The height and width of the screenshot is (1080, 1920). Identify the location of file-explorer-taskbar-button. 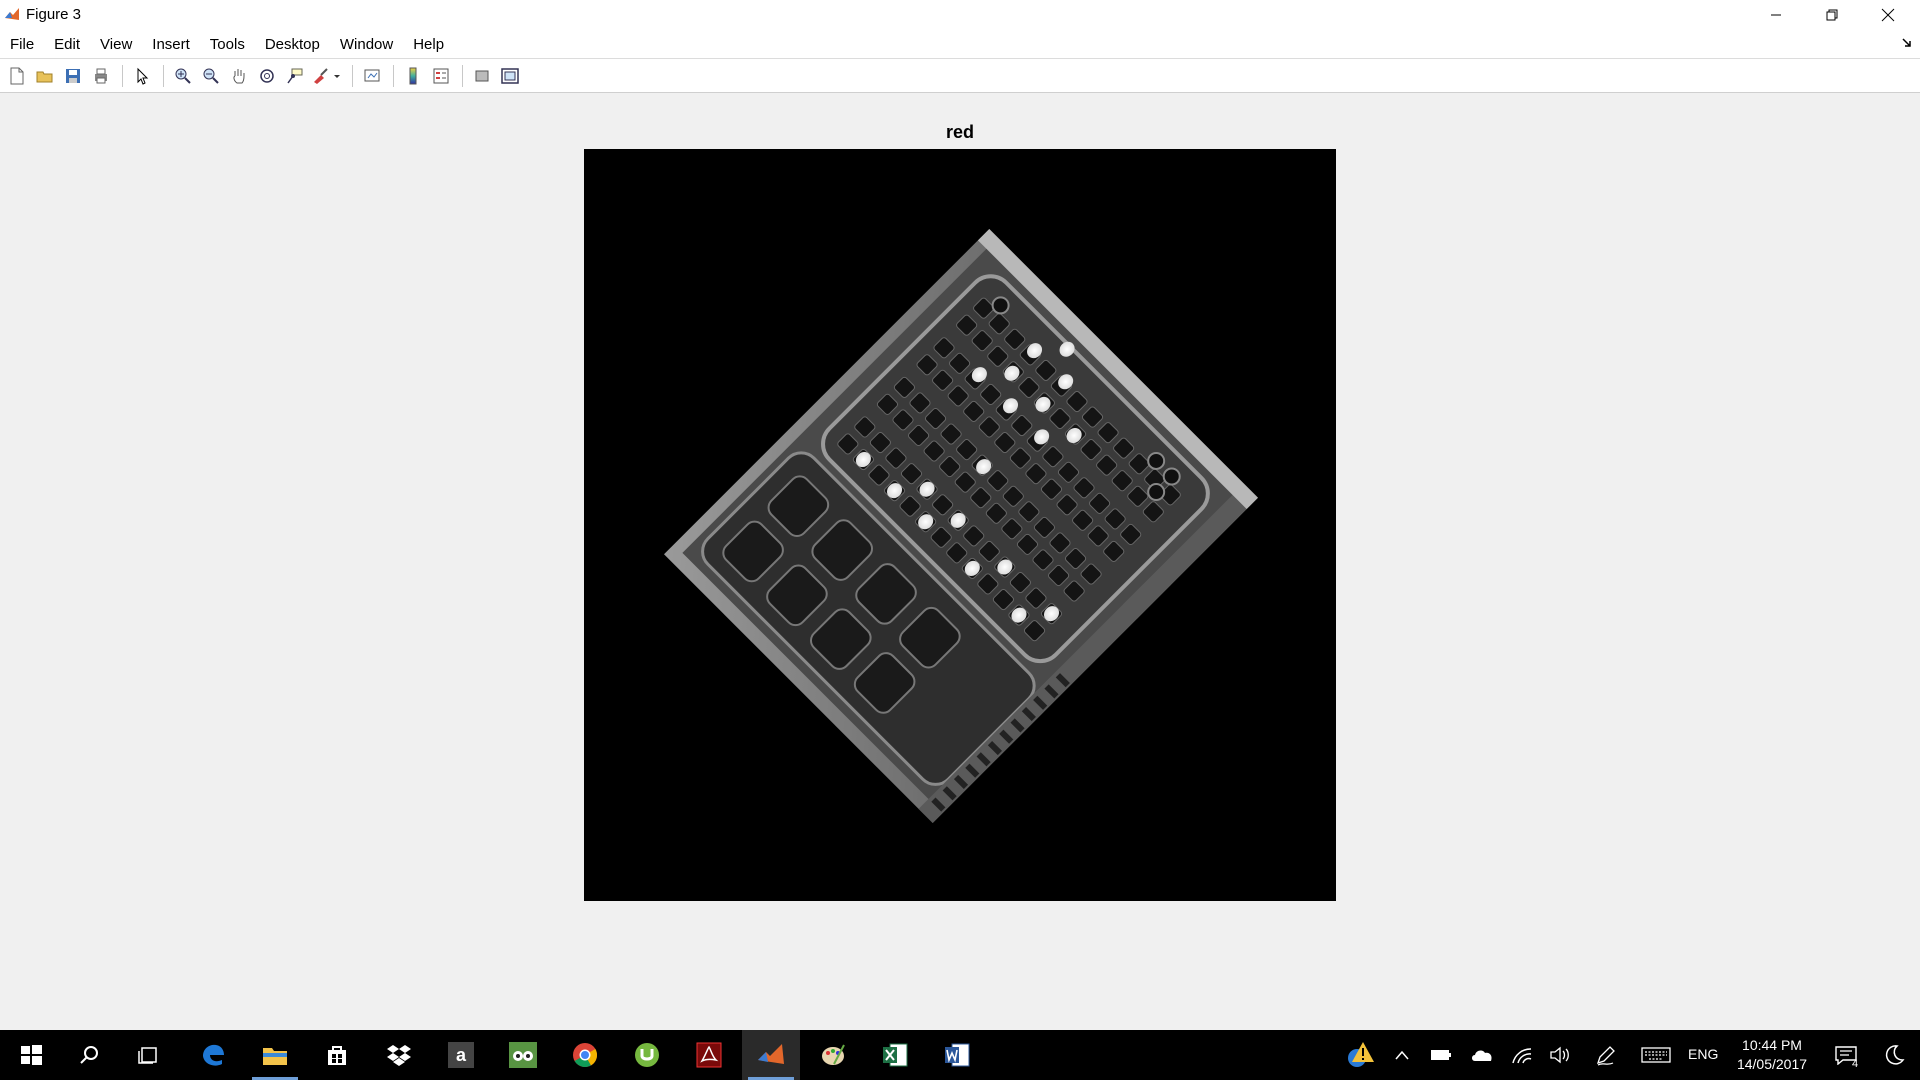
(275, 1055).